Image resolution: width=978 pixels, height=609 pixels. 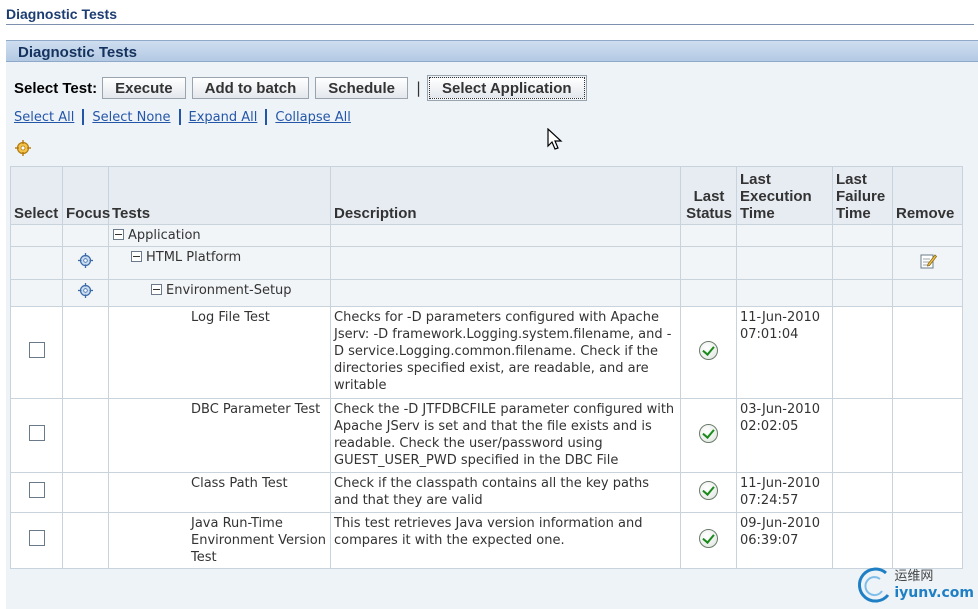 I want to click on focus-cell, so click(x=85, y=293).